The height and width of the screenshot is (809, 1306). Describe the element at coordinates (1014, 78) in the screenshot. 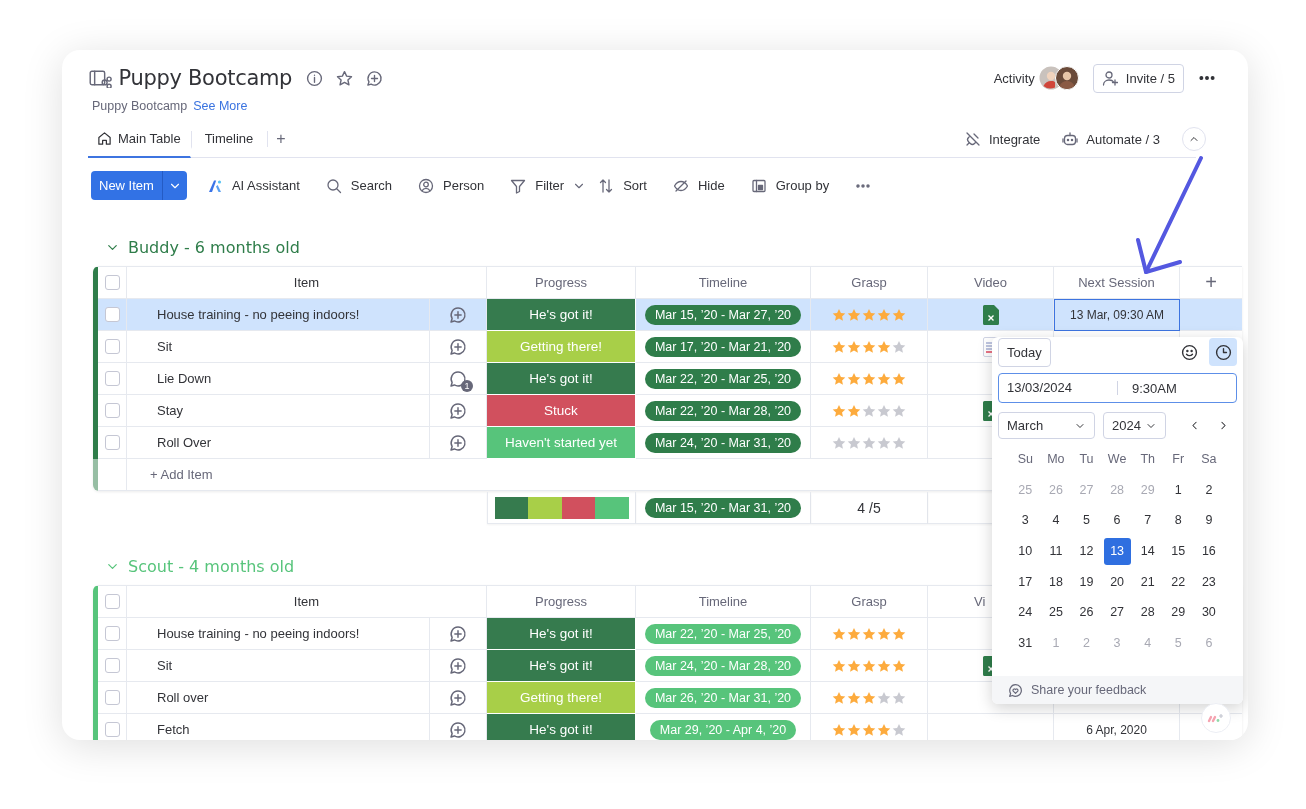

I see `activity-link: Activity` at that location.